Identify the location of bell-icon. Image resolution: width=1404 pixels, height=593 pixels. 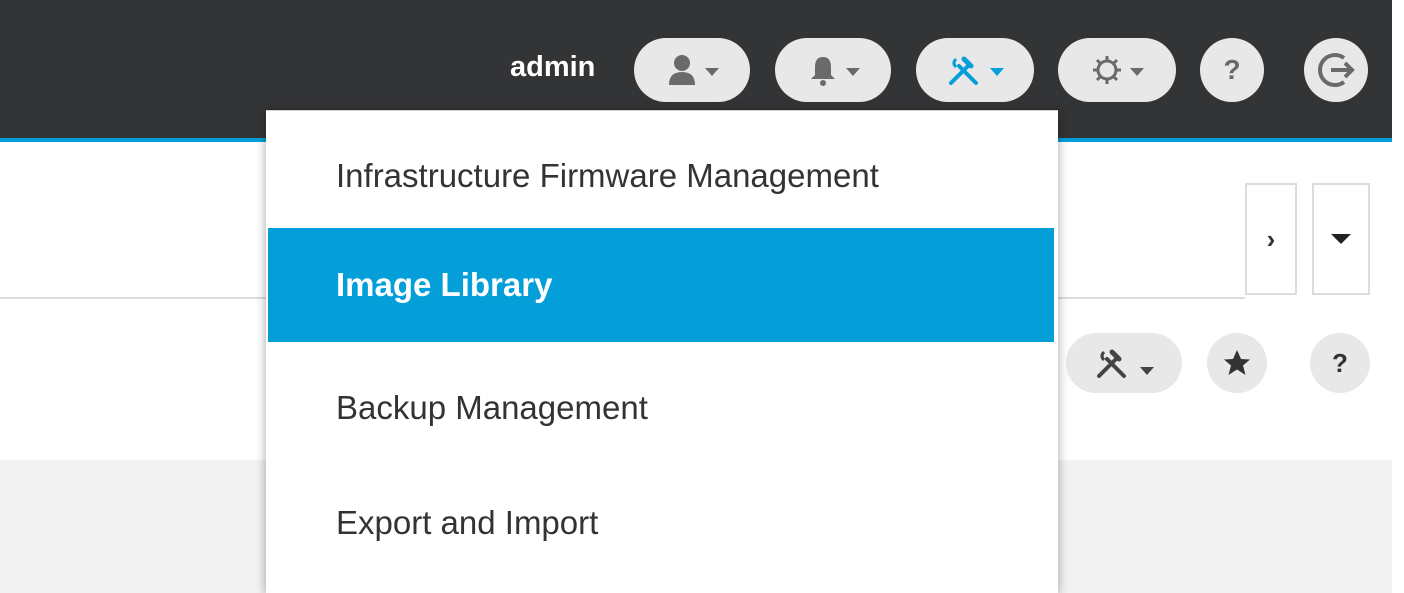
(823, 71).